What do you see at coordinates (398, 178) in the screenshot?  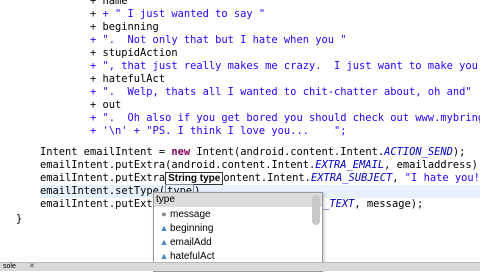 I see `code-text: ,` at bounding box center [398, 178].